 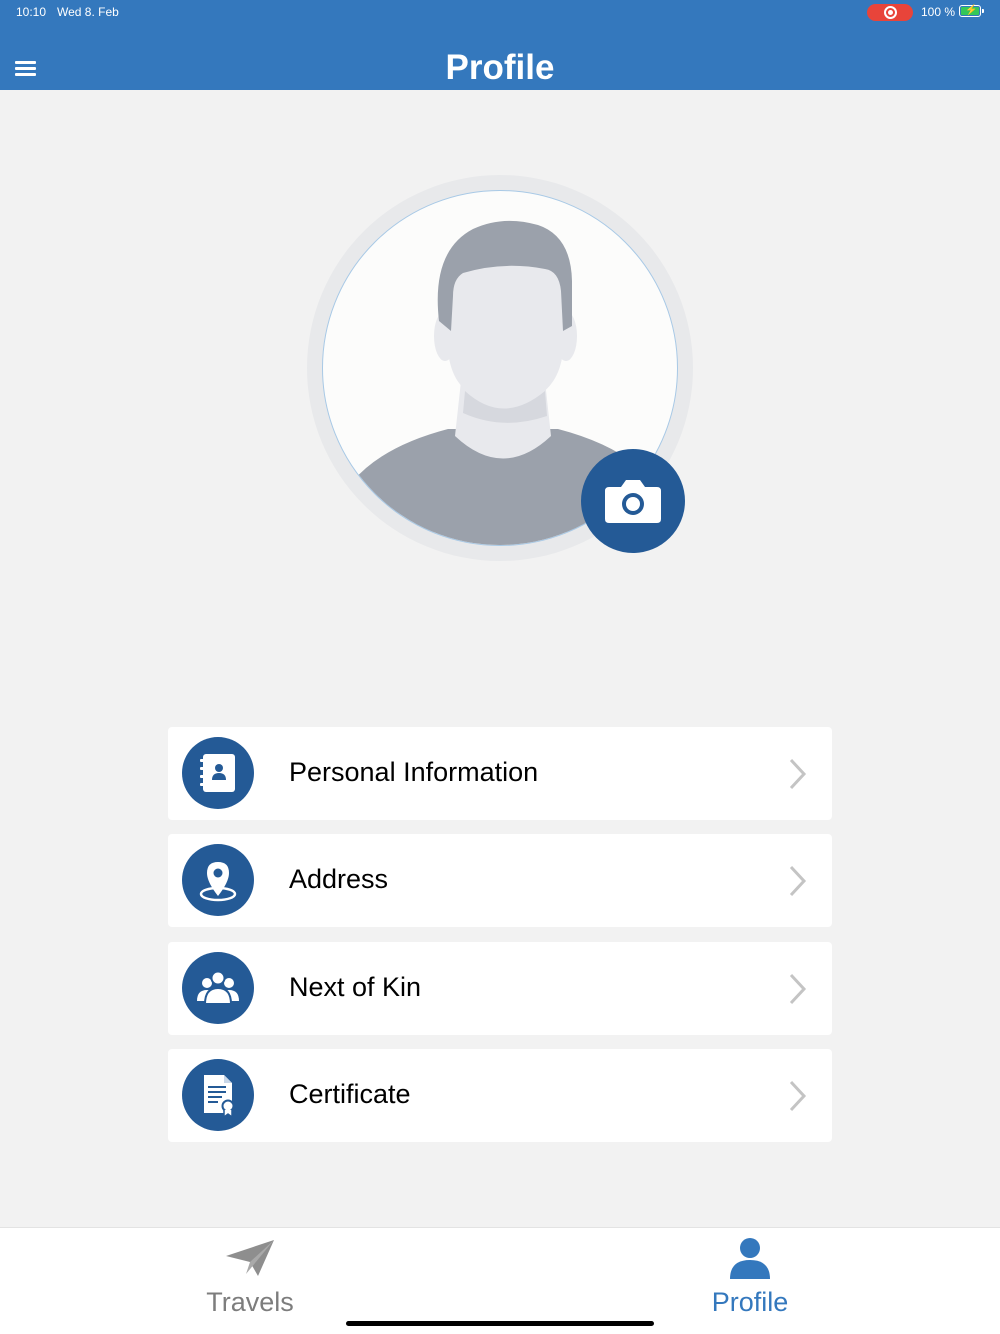 I want to click on menu-item-personal-information: Personal Information, so click(x=500, y=773).